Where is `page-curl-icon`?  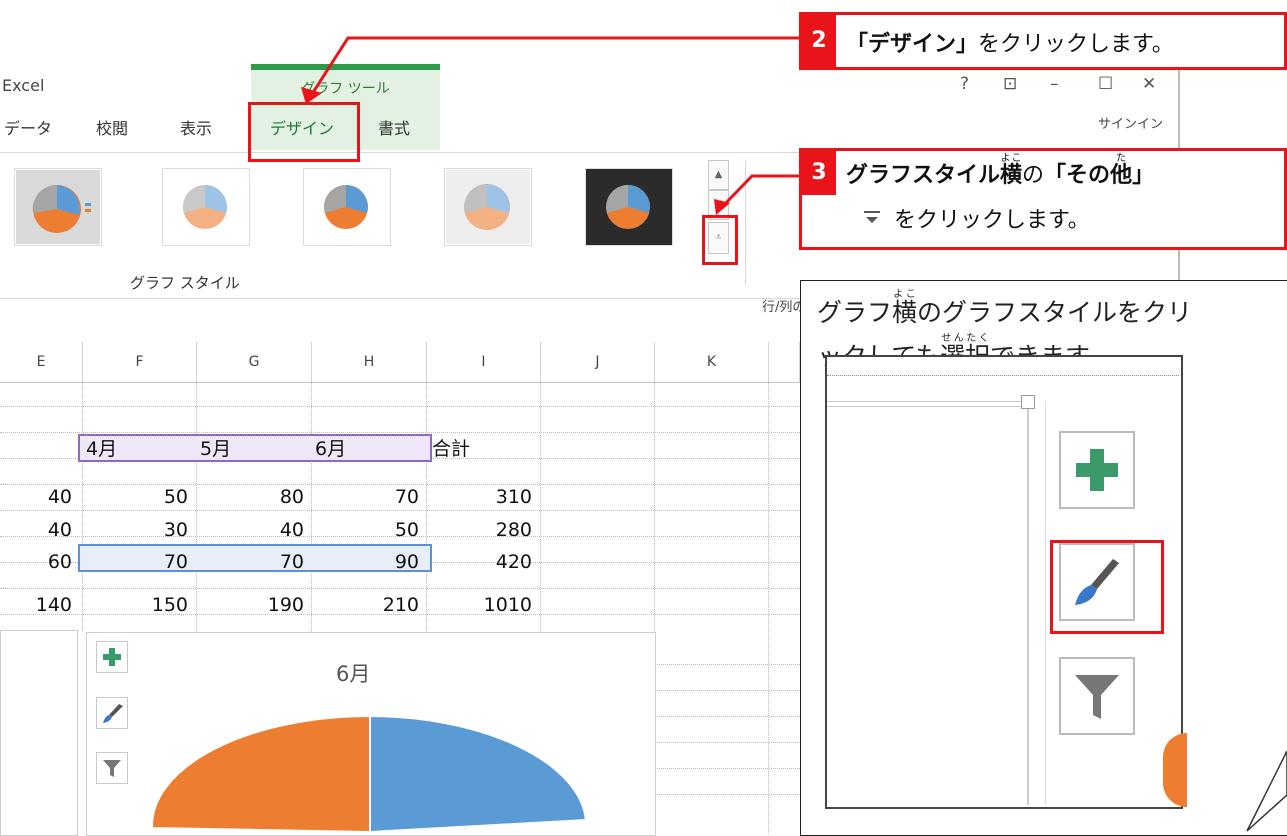 page-curl-icon is located at coordinates (1266, 791).